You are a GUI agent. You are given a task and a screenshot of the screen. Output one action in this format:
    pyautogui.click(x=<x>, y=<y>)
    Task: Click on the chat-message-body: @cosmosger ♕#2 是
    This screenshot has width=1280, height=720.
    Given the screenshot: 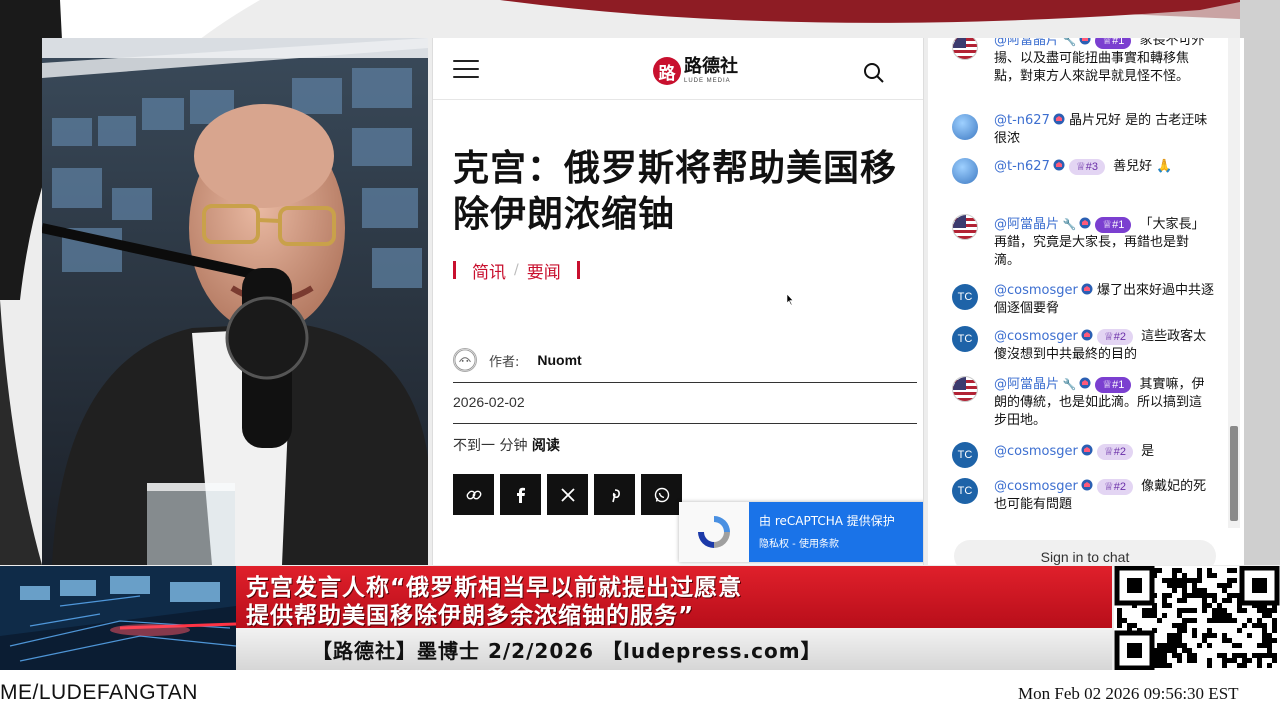 What is the action you would take?
    pyautogui.click(x=1104, y=452)
    